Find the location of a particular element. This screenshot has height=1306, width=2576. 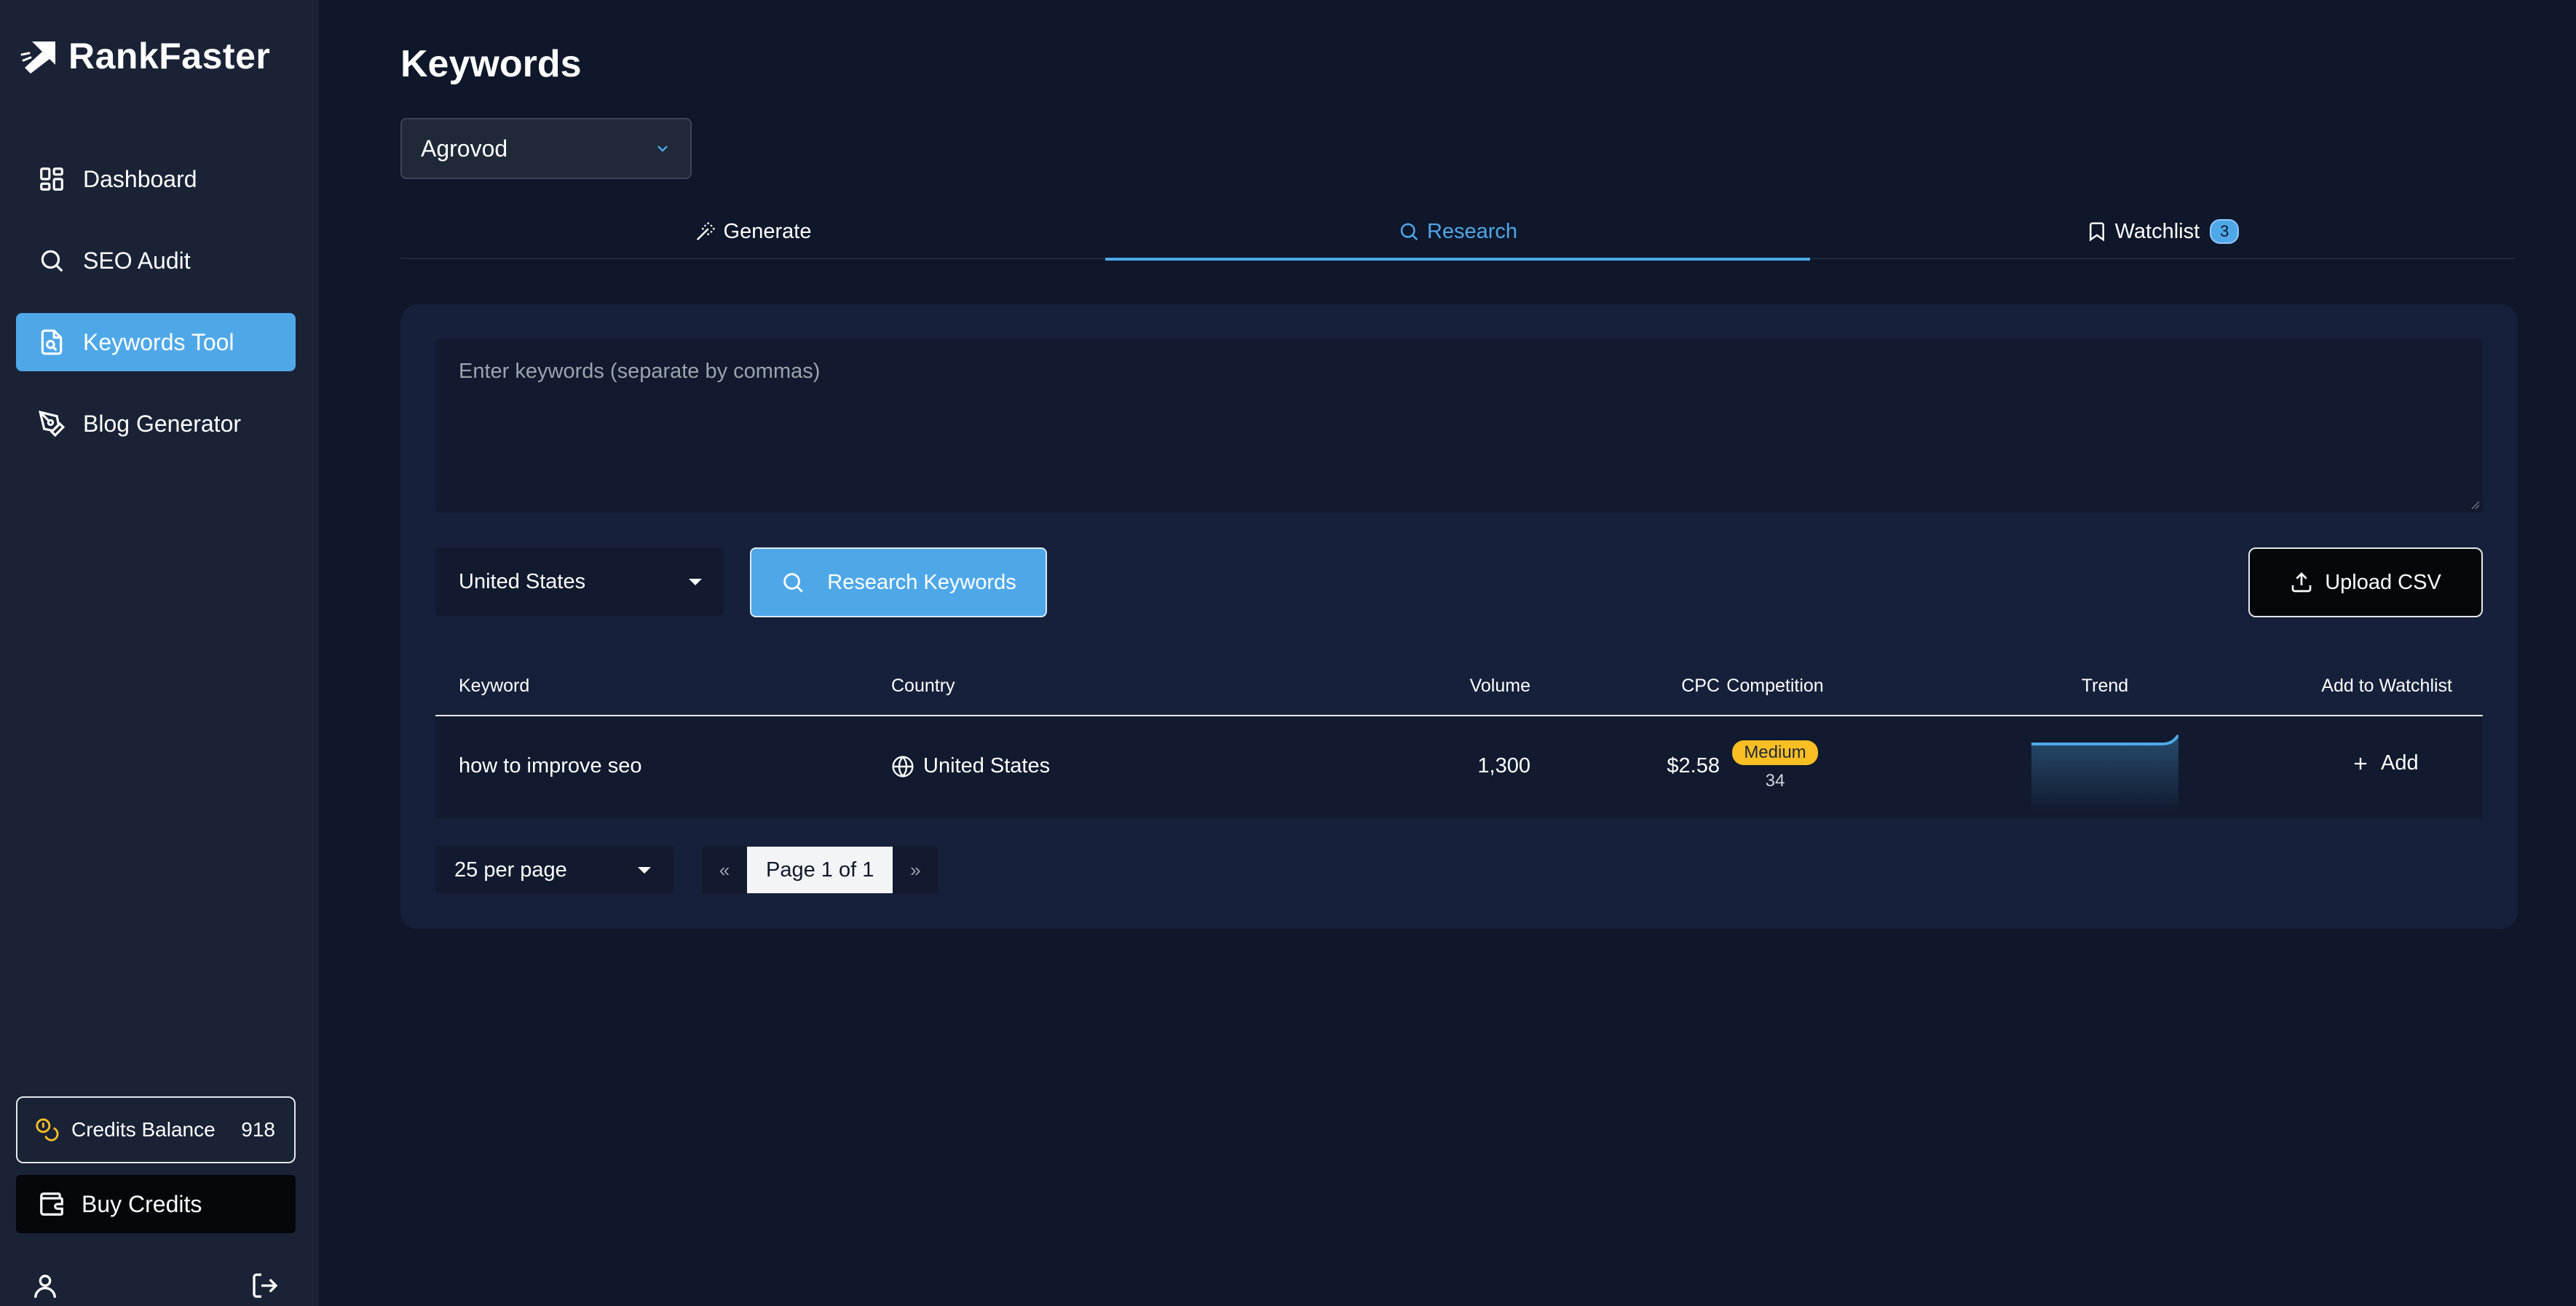

credits-balance: Credits Balance 918 is located at coordinates (156, 1129).